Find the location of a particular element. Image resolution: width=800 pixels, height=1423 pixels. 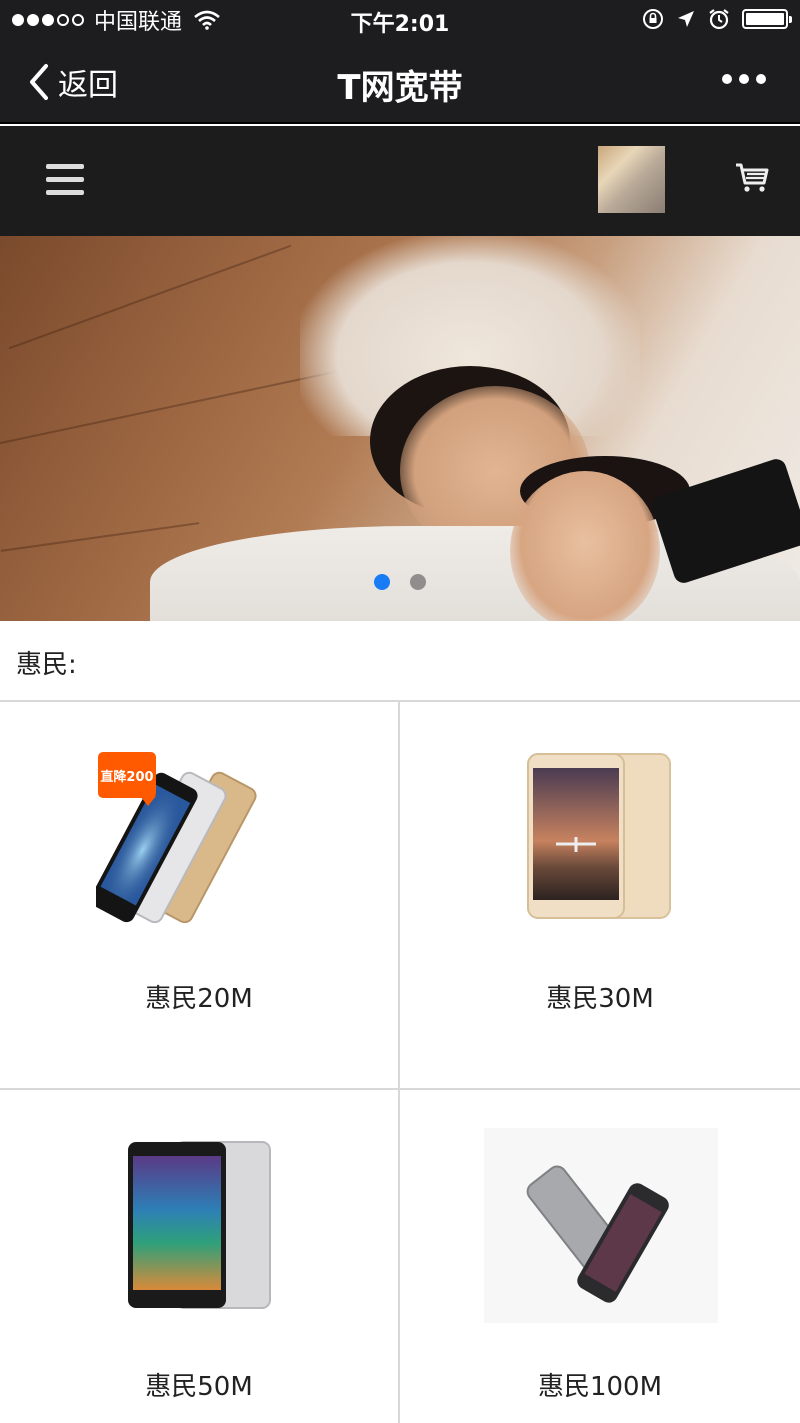

battery-fill is located at coordinates (765, 19).